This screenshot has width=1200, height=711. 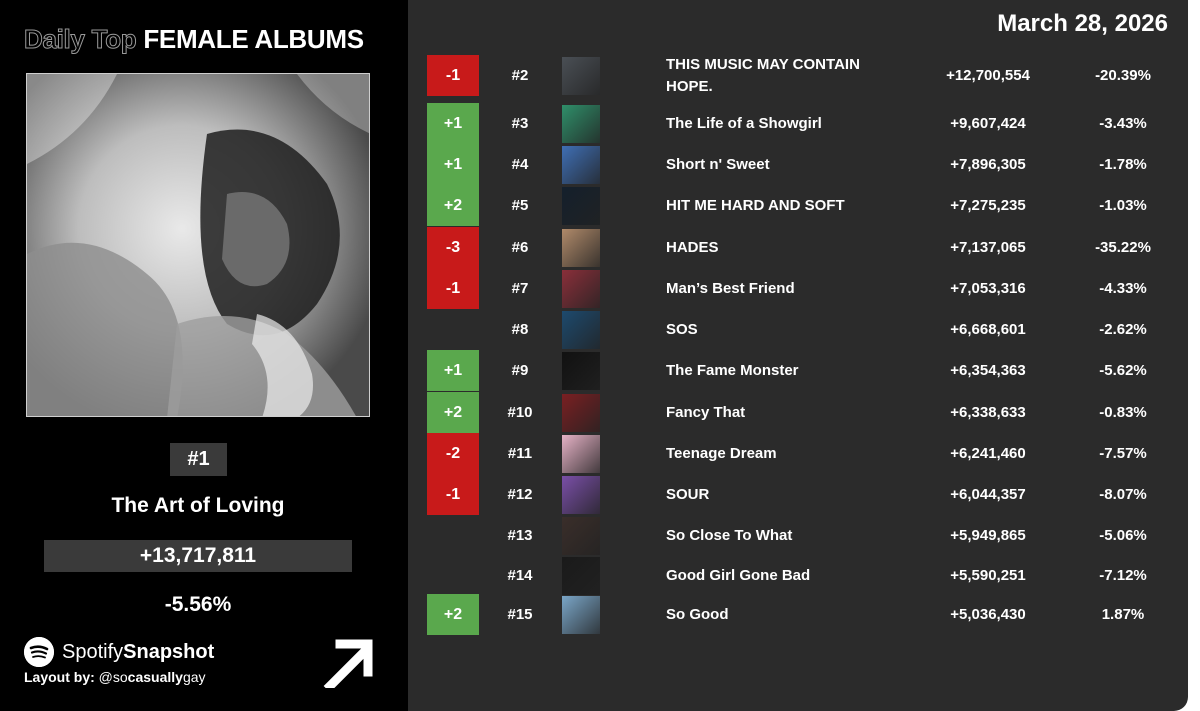 I want to click on featured-change-pct: -5.56%, so click(x=198, y=604).